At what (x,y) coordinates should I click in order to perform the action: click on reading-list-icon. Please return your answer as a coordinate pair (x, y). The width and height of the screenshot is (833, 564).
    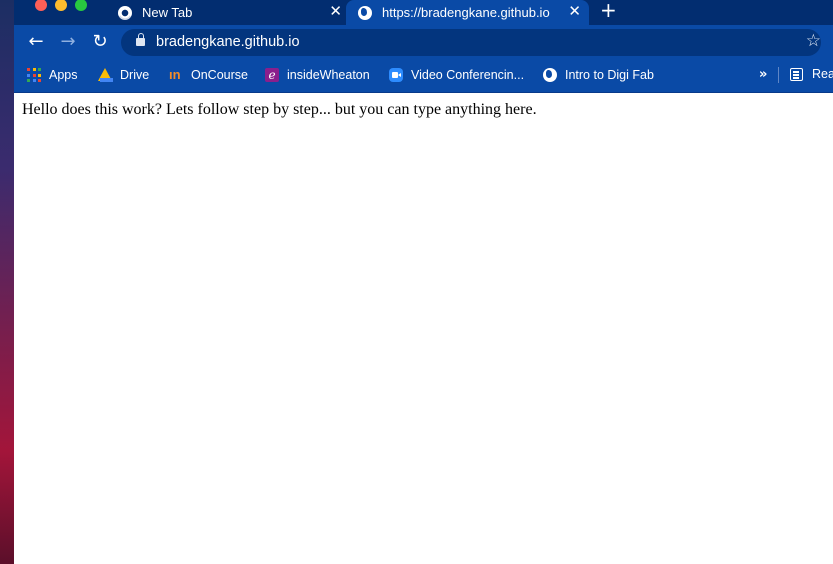
    Looking at the image, I should click on (796, 74).